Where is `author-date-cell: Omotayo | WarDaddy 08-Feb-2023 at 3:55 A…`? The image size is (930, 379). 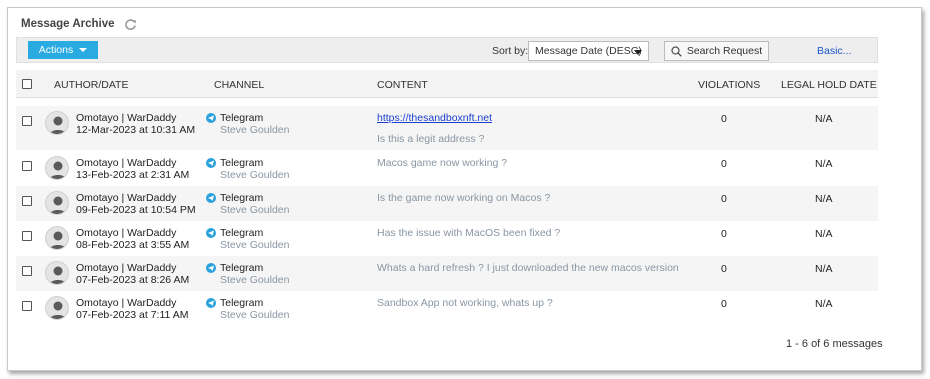
author-date-cell: Omotayo | WarDaddy 08-Feb-2023 at 3:55 A… is located at coordinates (132, 239).